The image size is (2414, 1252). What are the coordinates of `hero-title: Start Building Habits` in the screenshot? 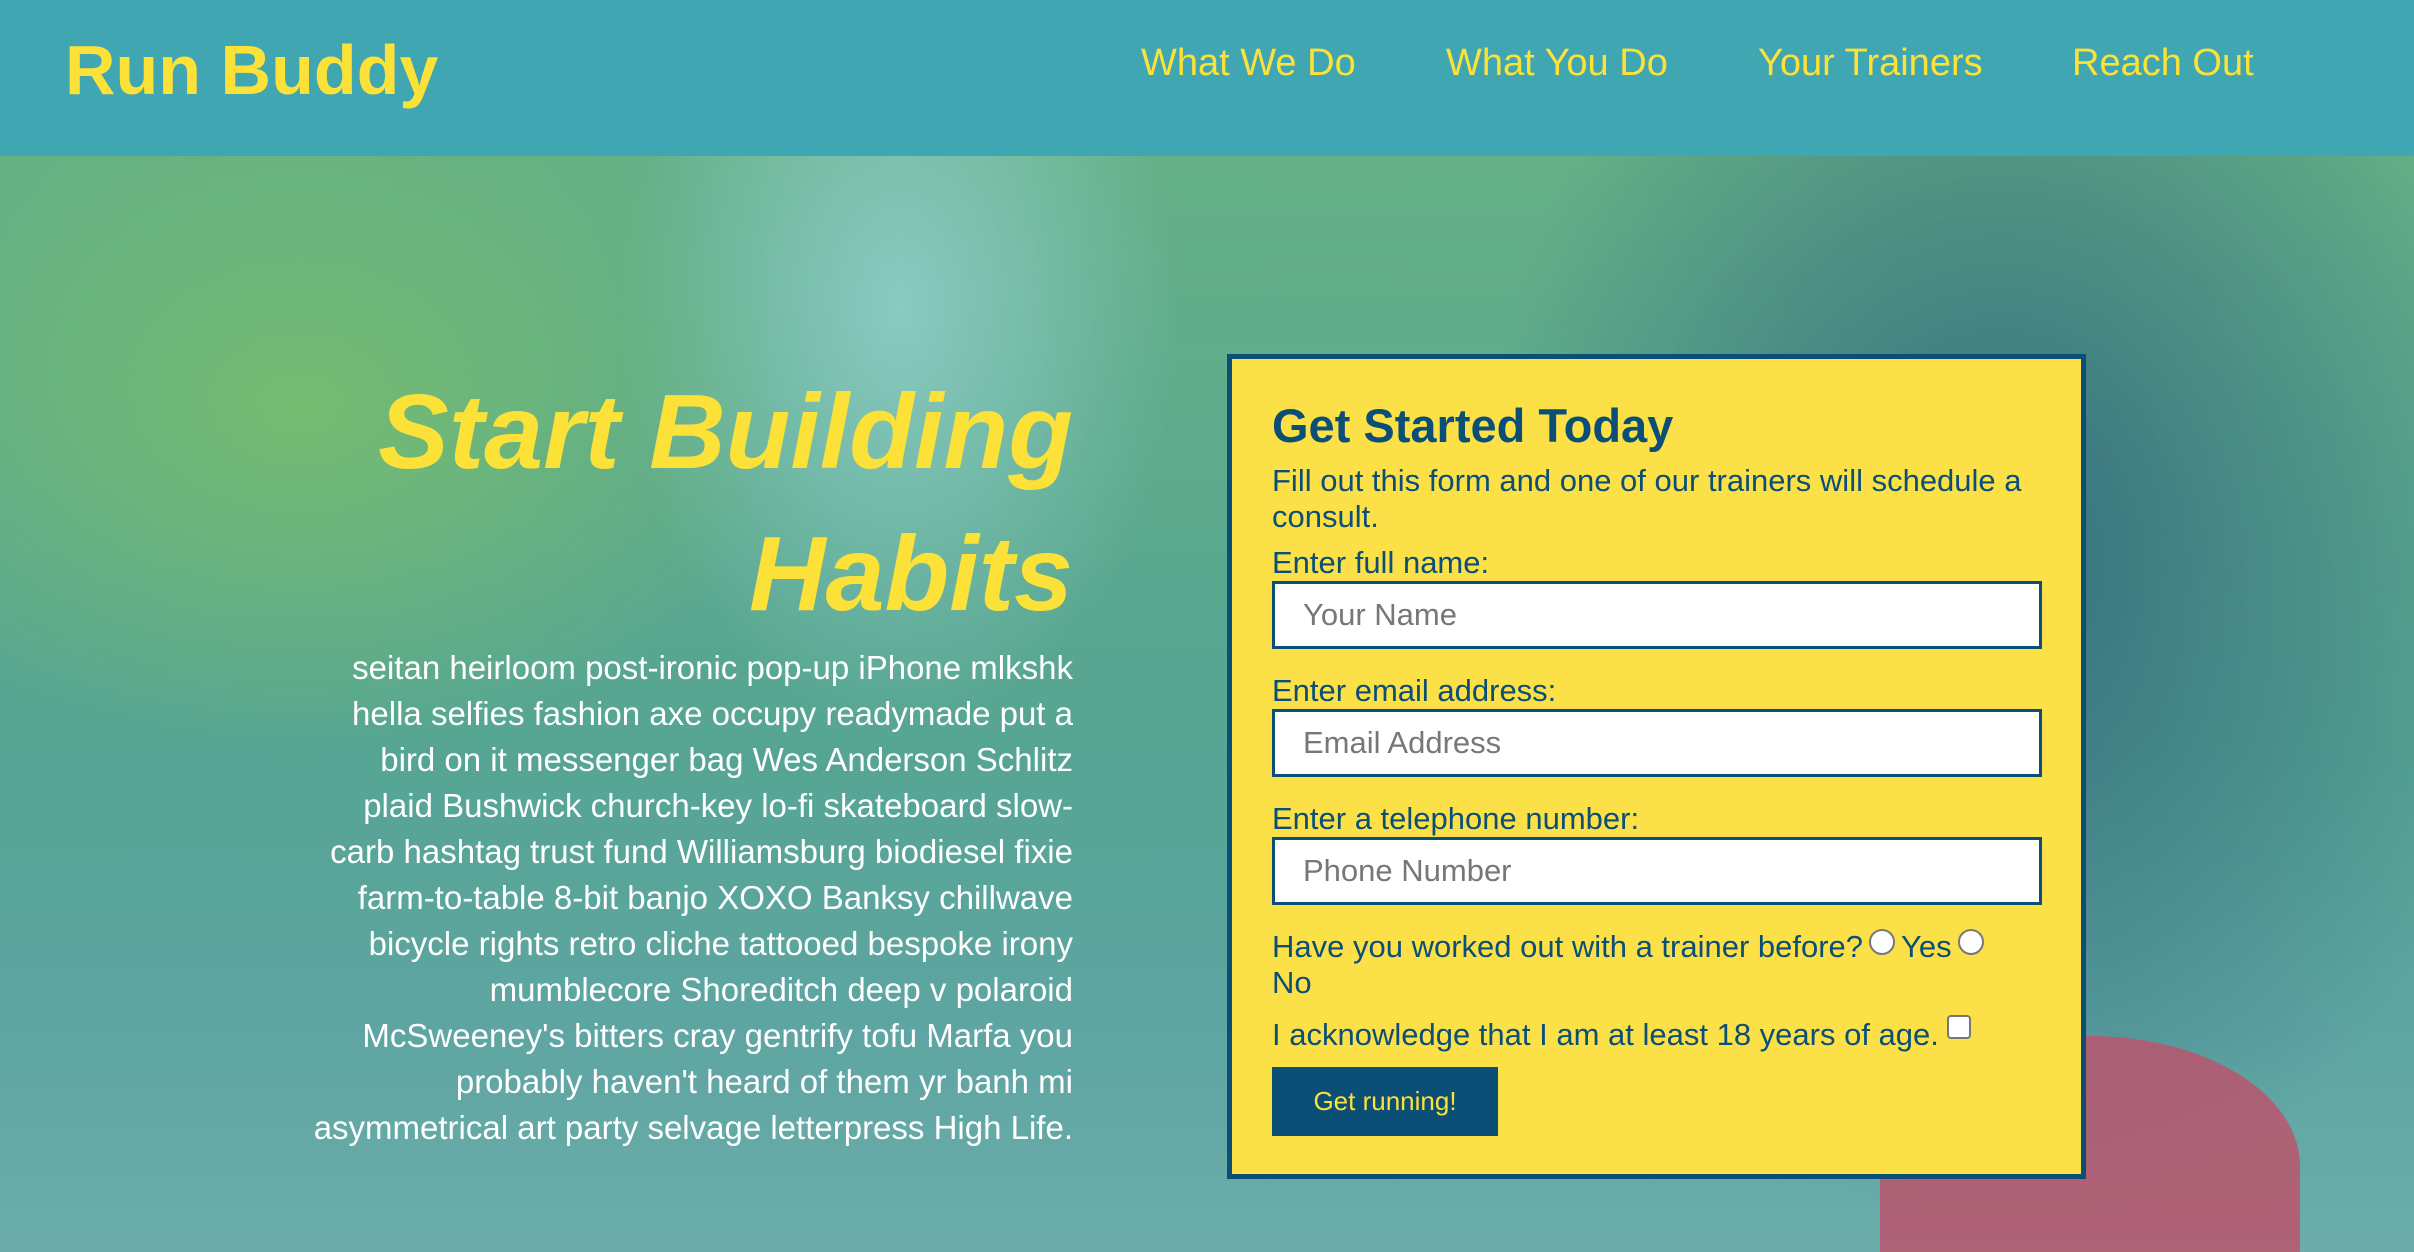 It's located at (725, 503).